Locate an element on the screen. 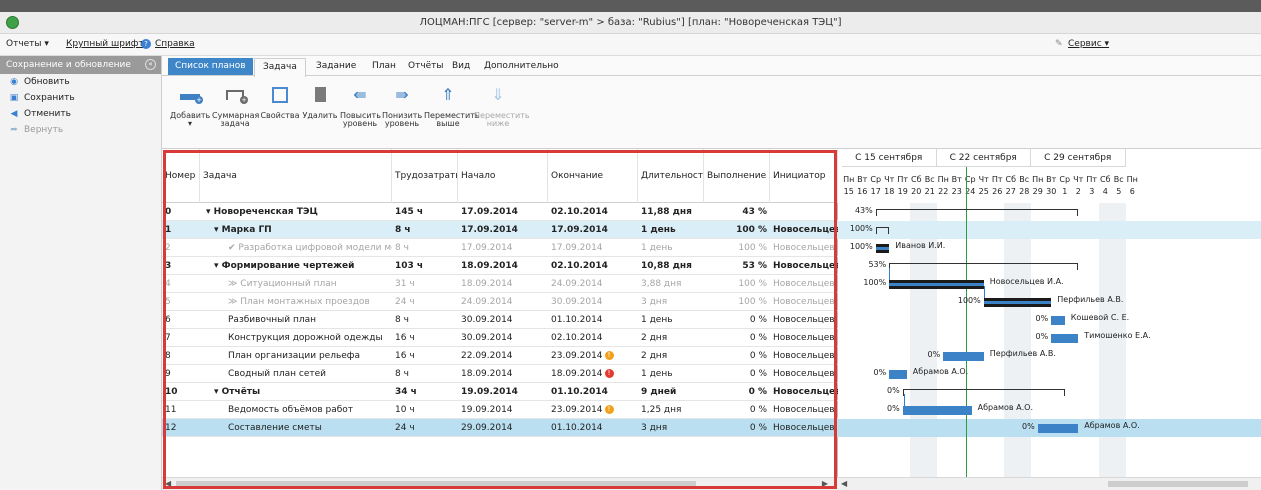  scroll-right-icon: ▶ is located at coordinates (825, 483).